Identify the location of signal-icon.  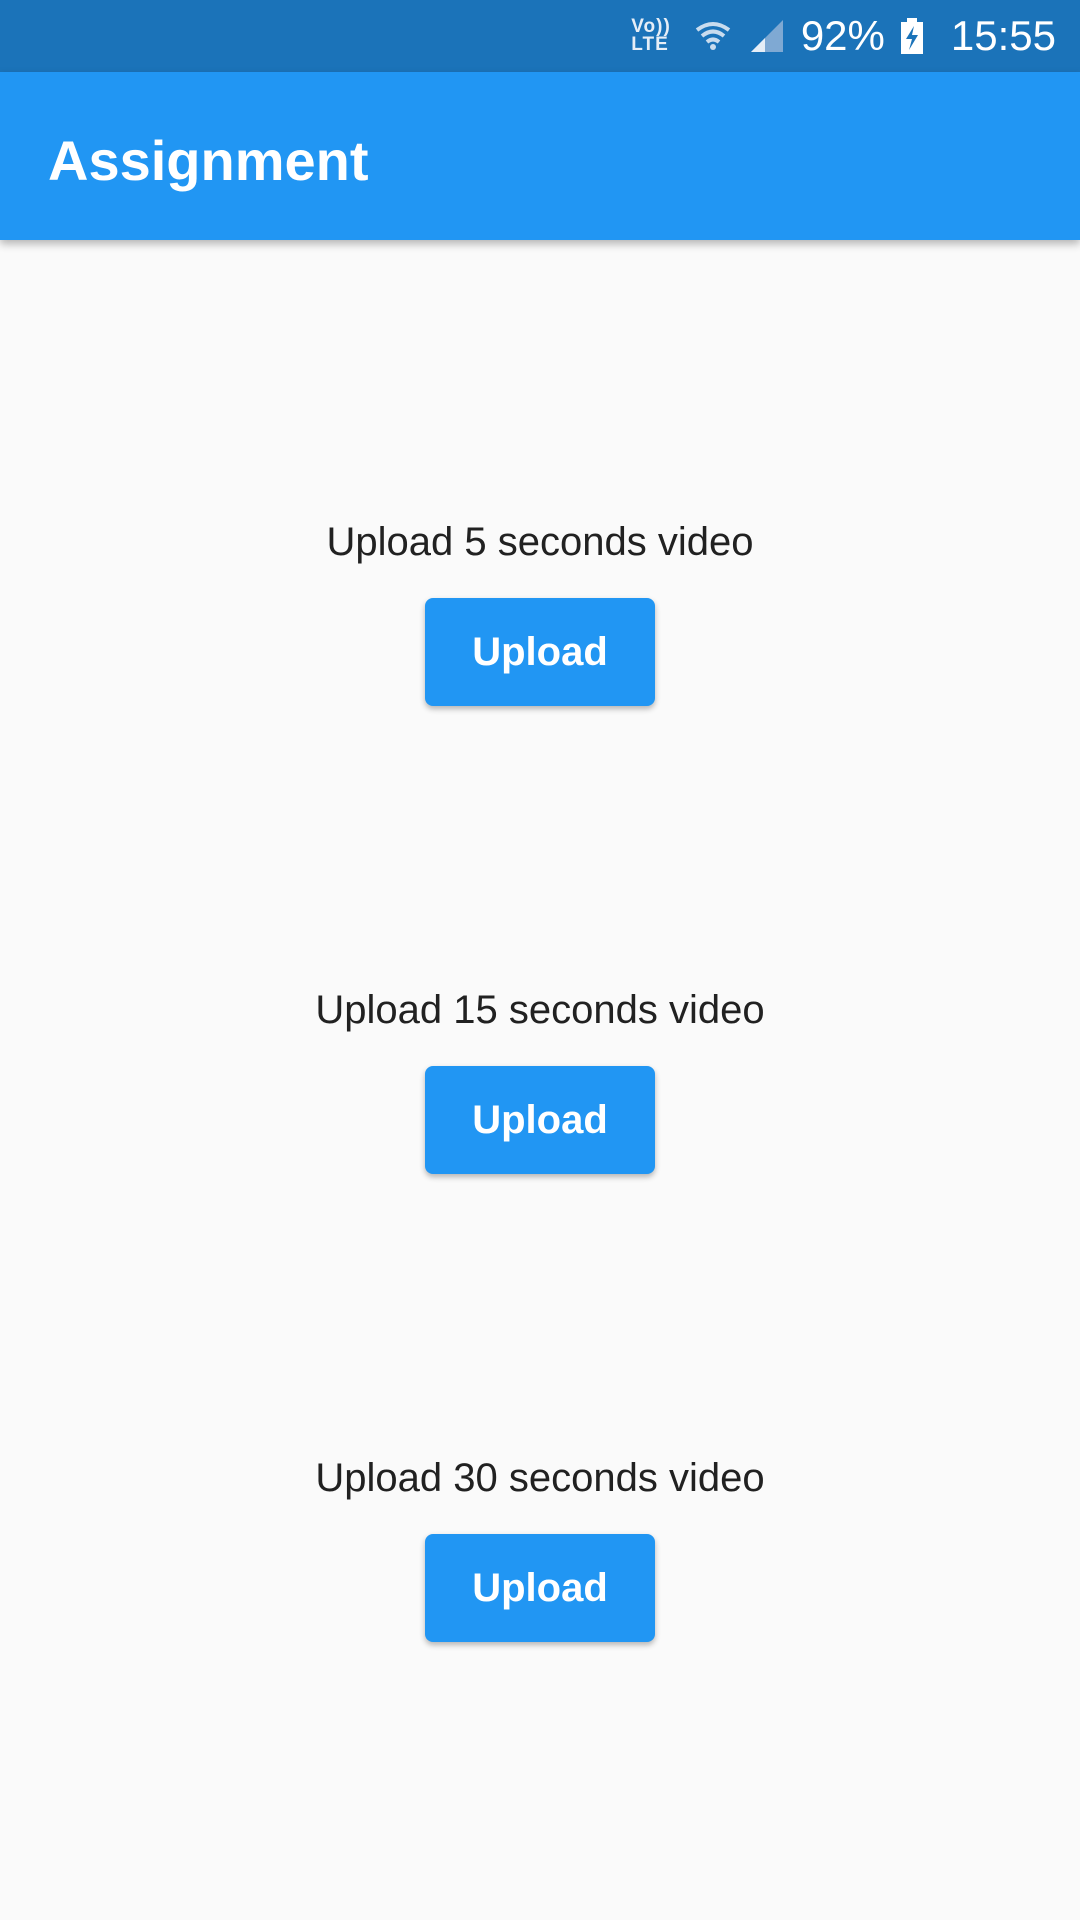
(767, 36).